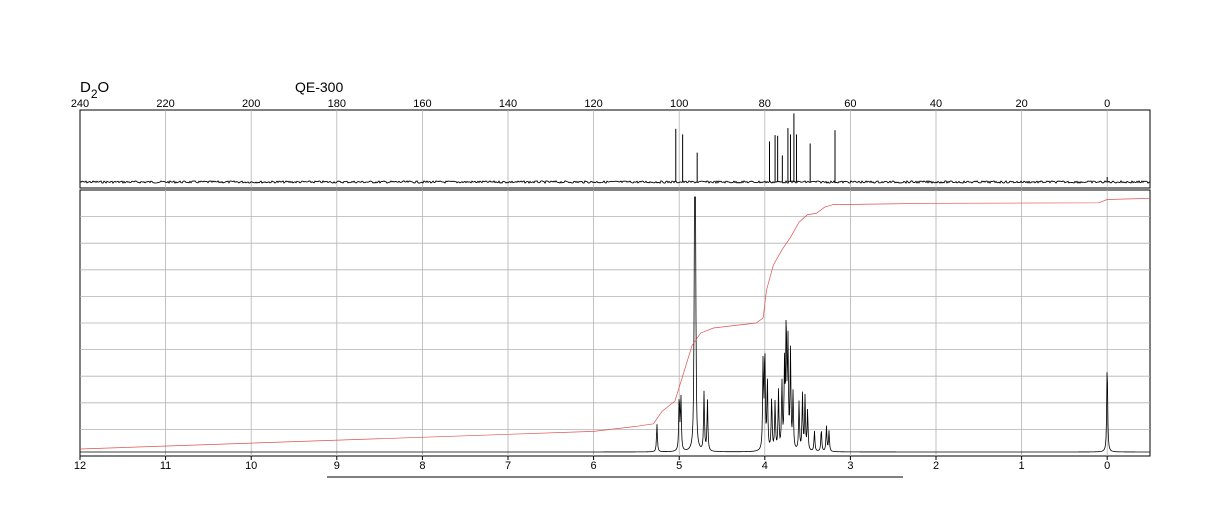  Describe the element at coordinates (422, 466) in the screenshot. I see `h1-tick-label: 8` at that location.